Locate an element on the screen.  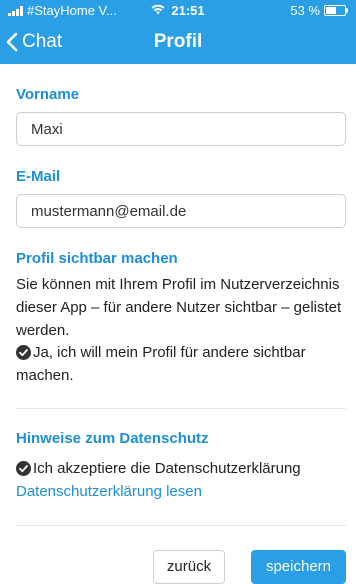
status-right: 53 % is located at coordinates (319, 10).